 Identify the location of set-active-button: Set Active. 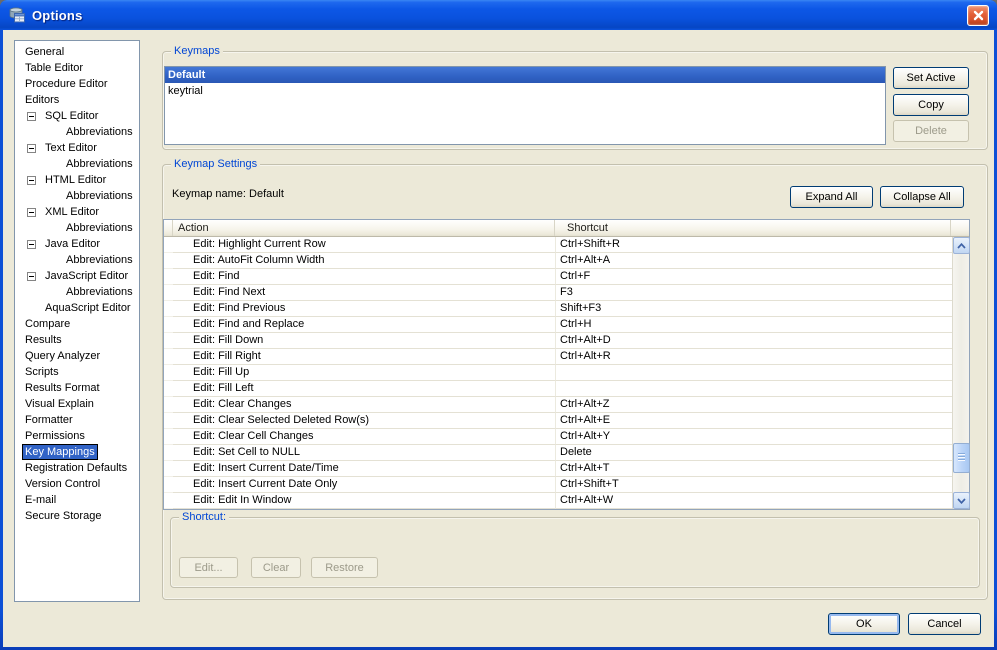
(931, 78).